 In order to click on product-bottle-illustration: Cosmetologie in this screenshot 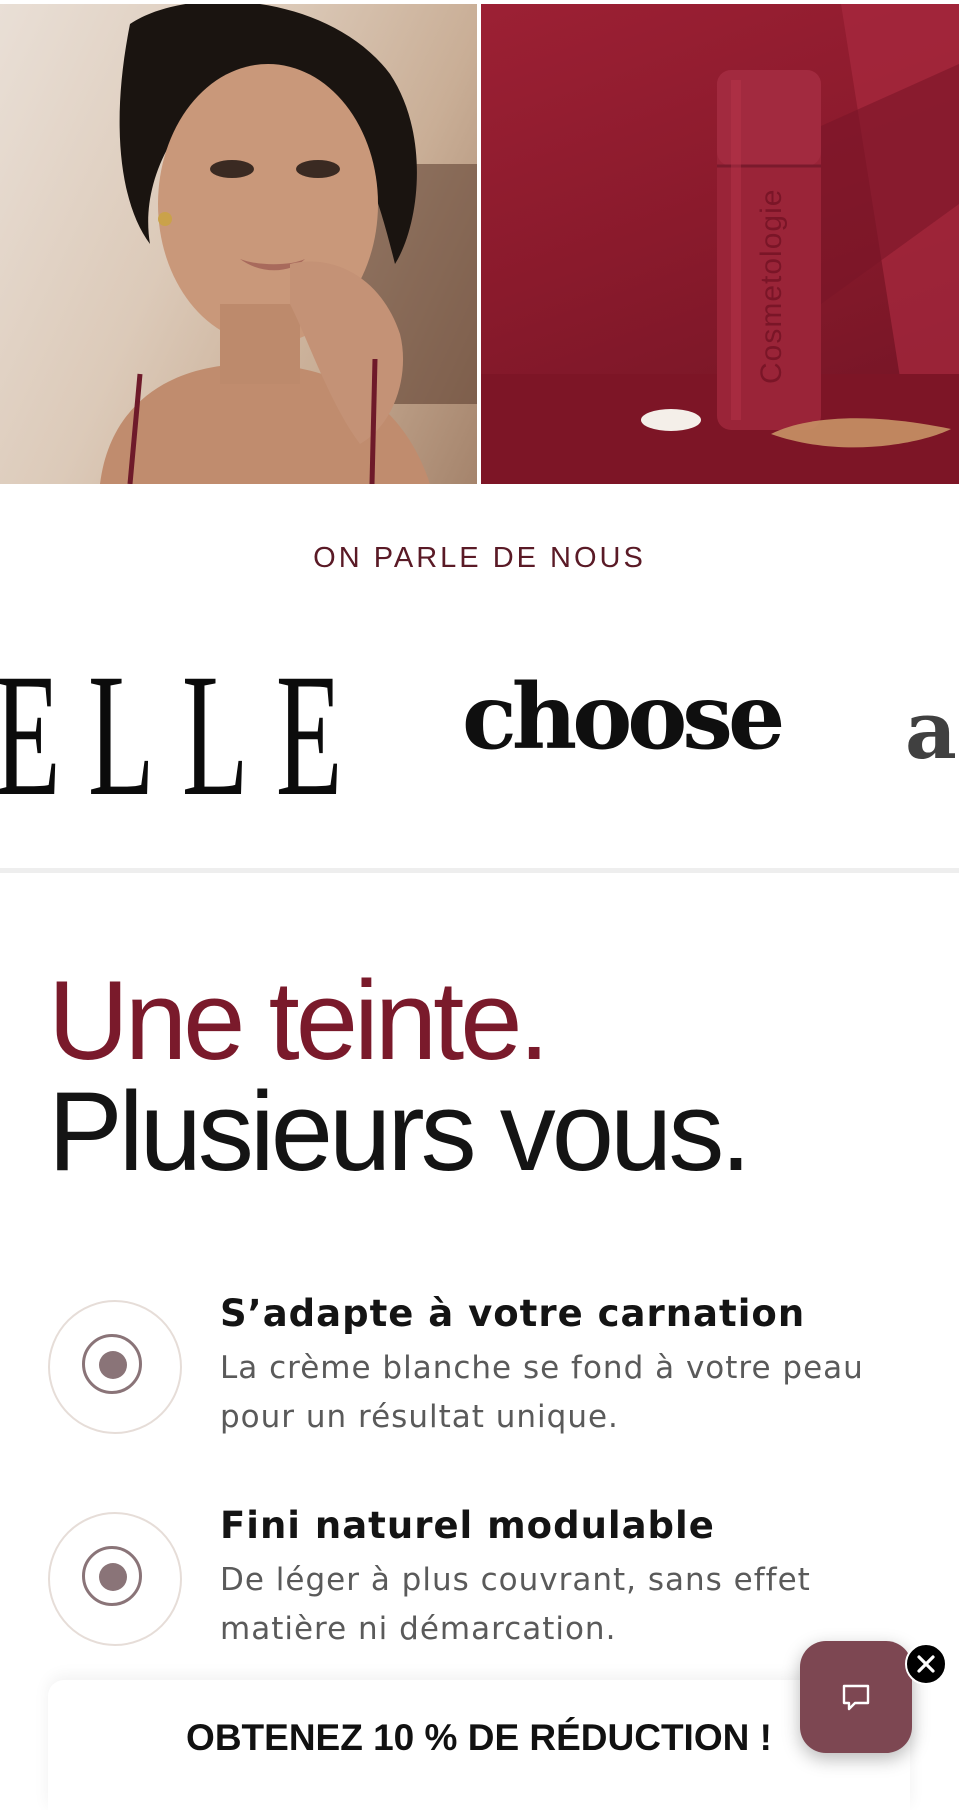, I will do `click(720, 244)`.